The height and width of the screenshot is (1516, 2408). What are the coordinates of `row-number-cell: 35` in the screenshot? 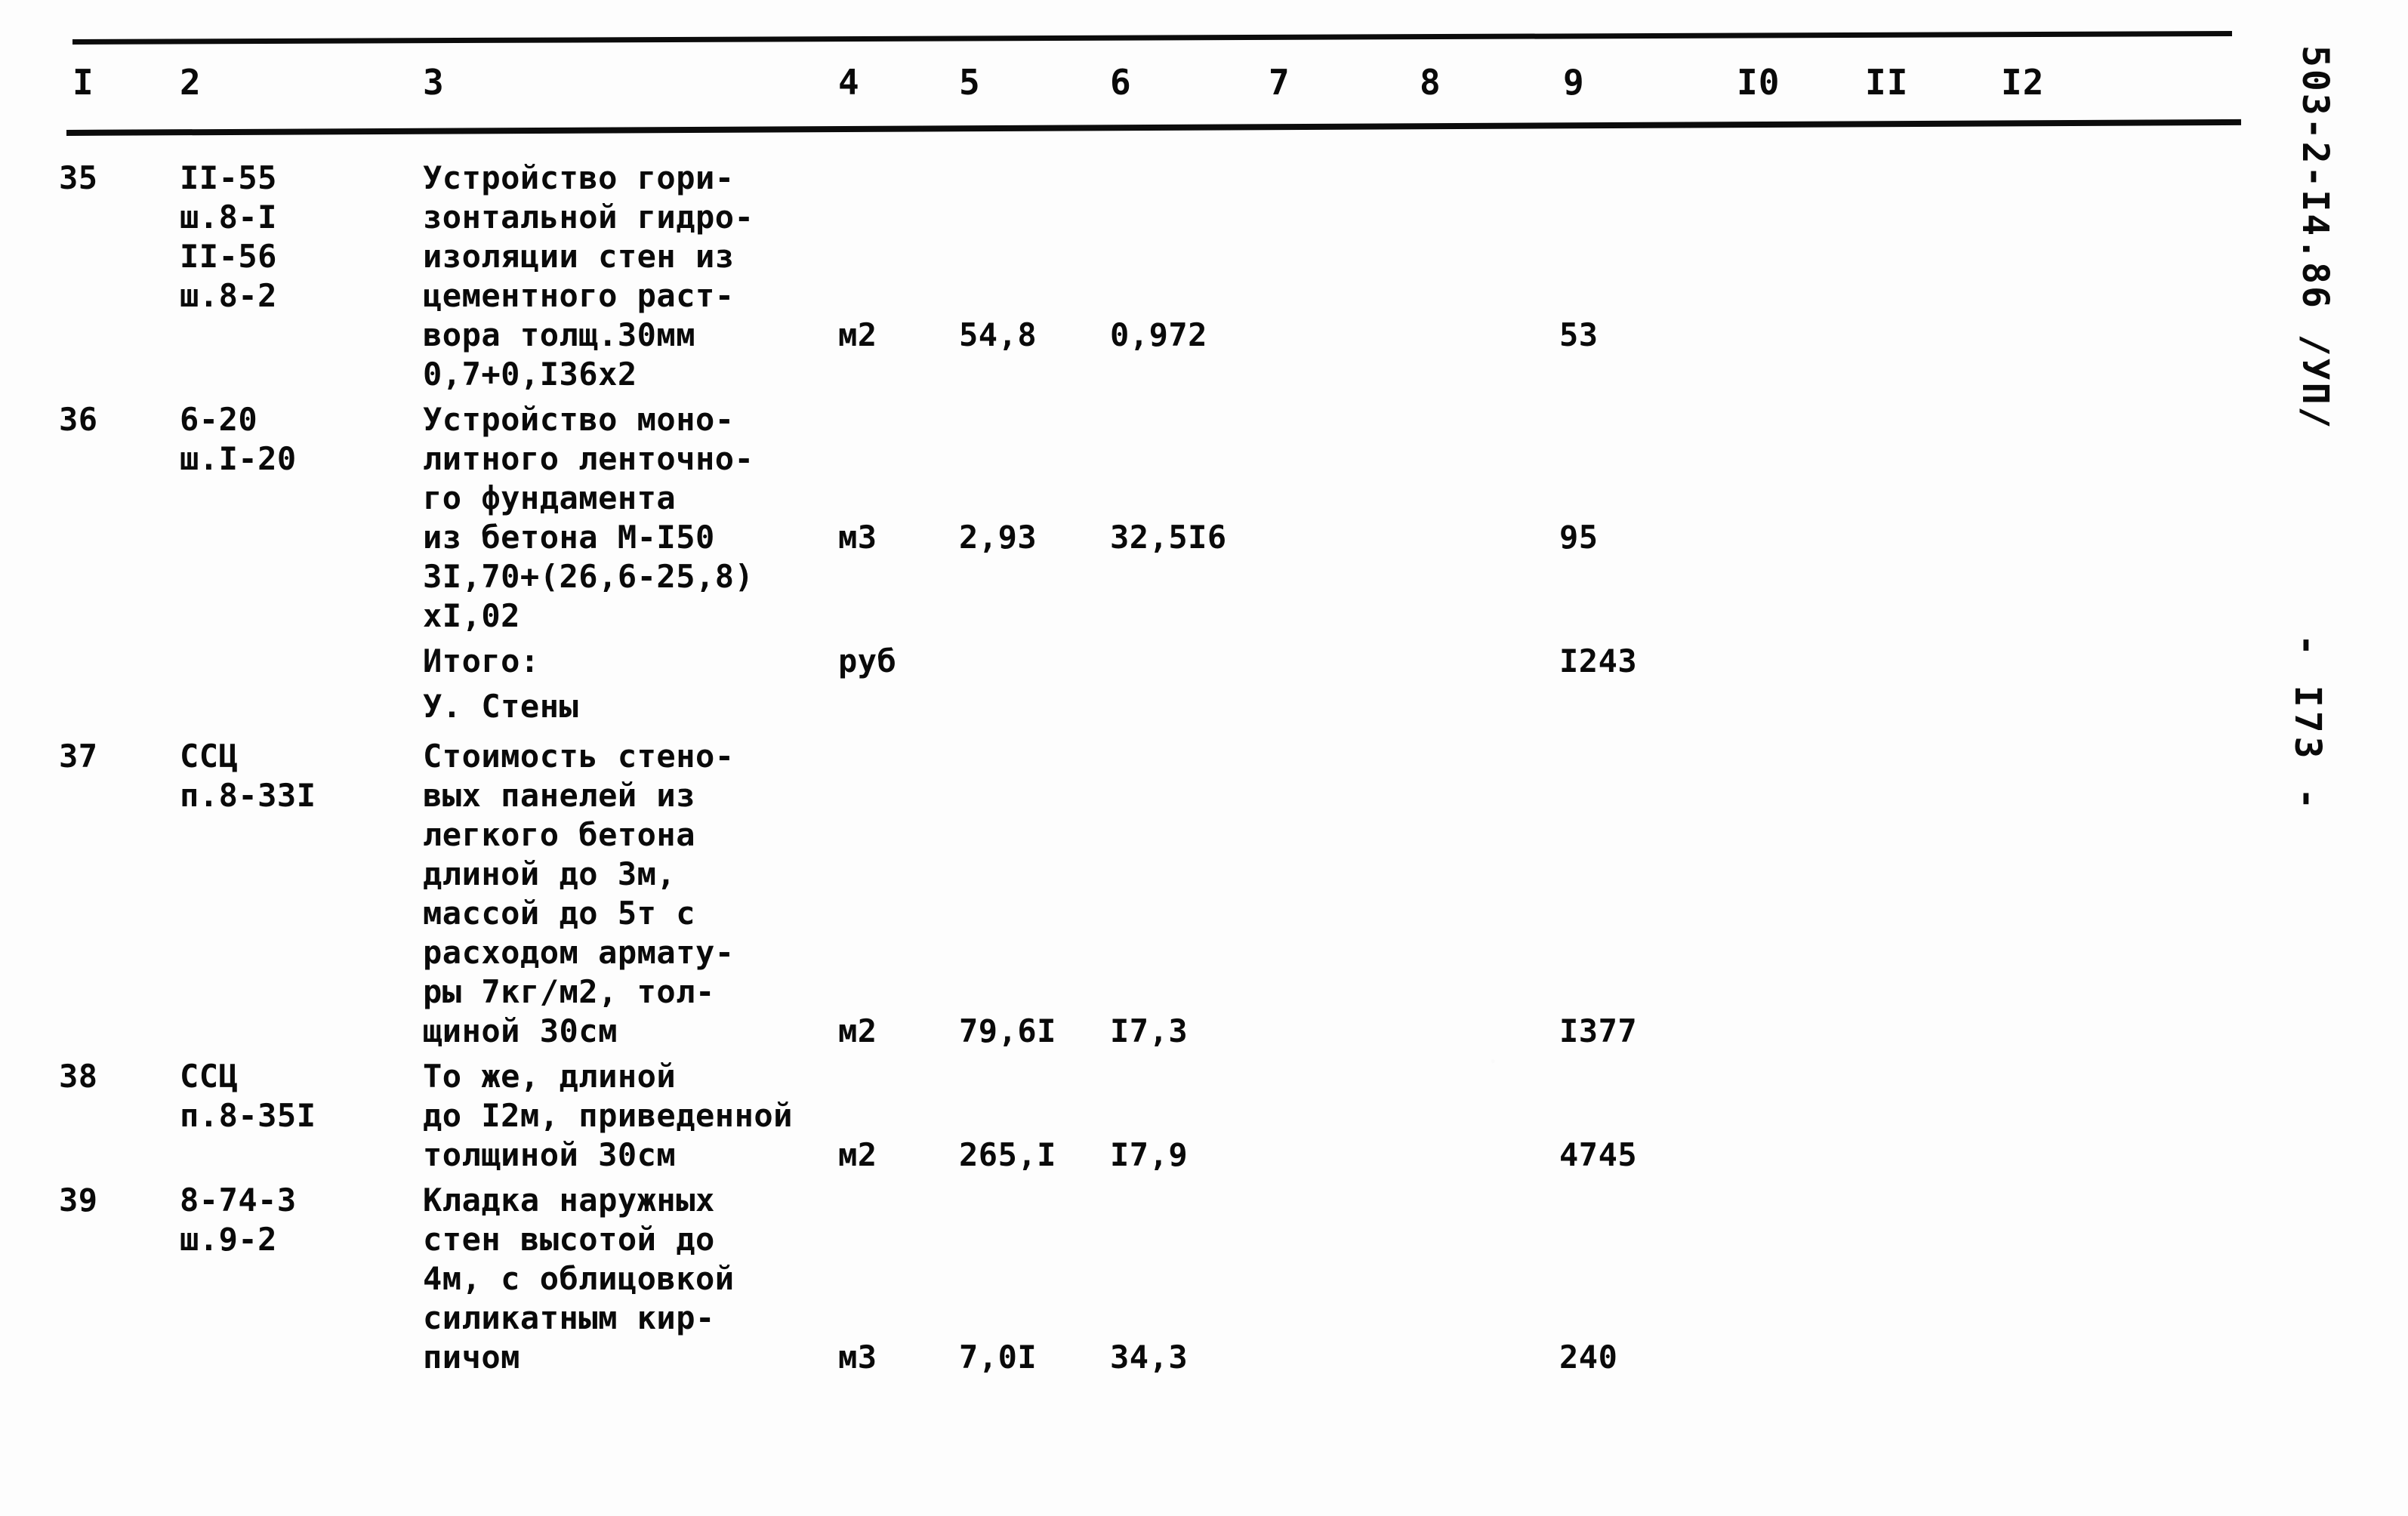 It's located at (78, 177).